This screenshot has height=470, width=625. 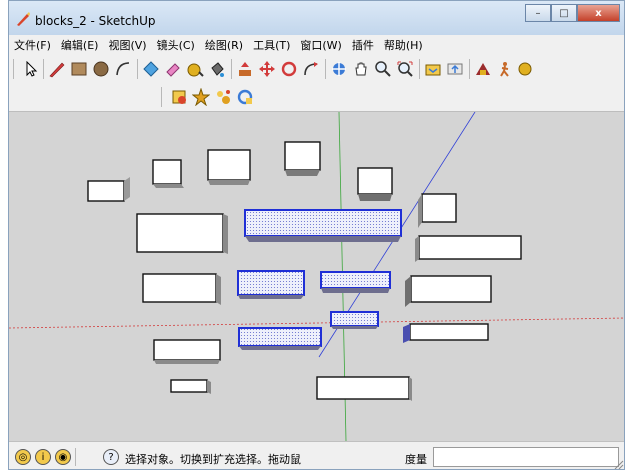 I want to click on eraser-tool-button, so click(x=173, y=69).